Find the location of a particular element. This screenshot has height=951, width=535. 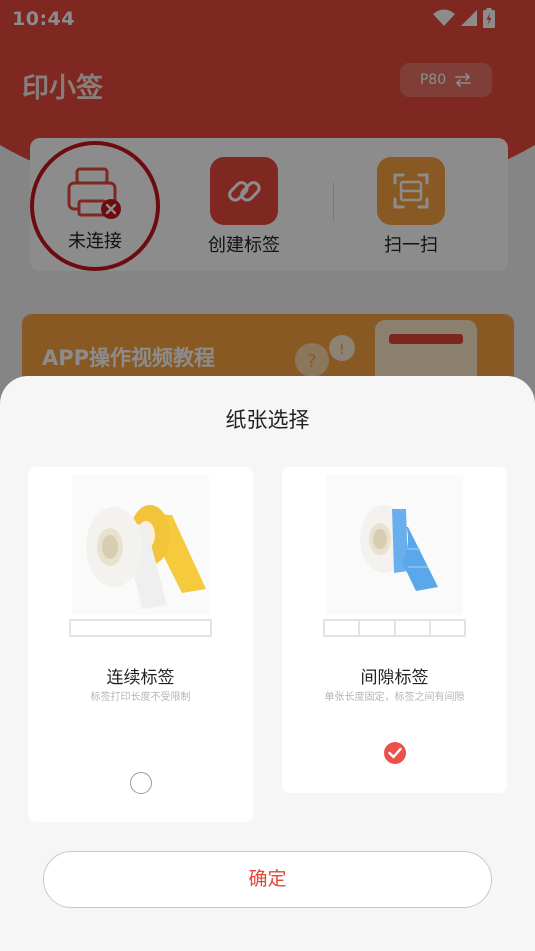

continuous-option-name: 连续标签 is located at coordinates (140, 678).